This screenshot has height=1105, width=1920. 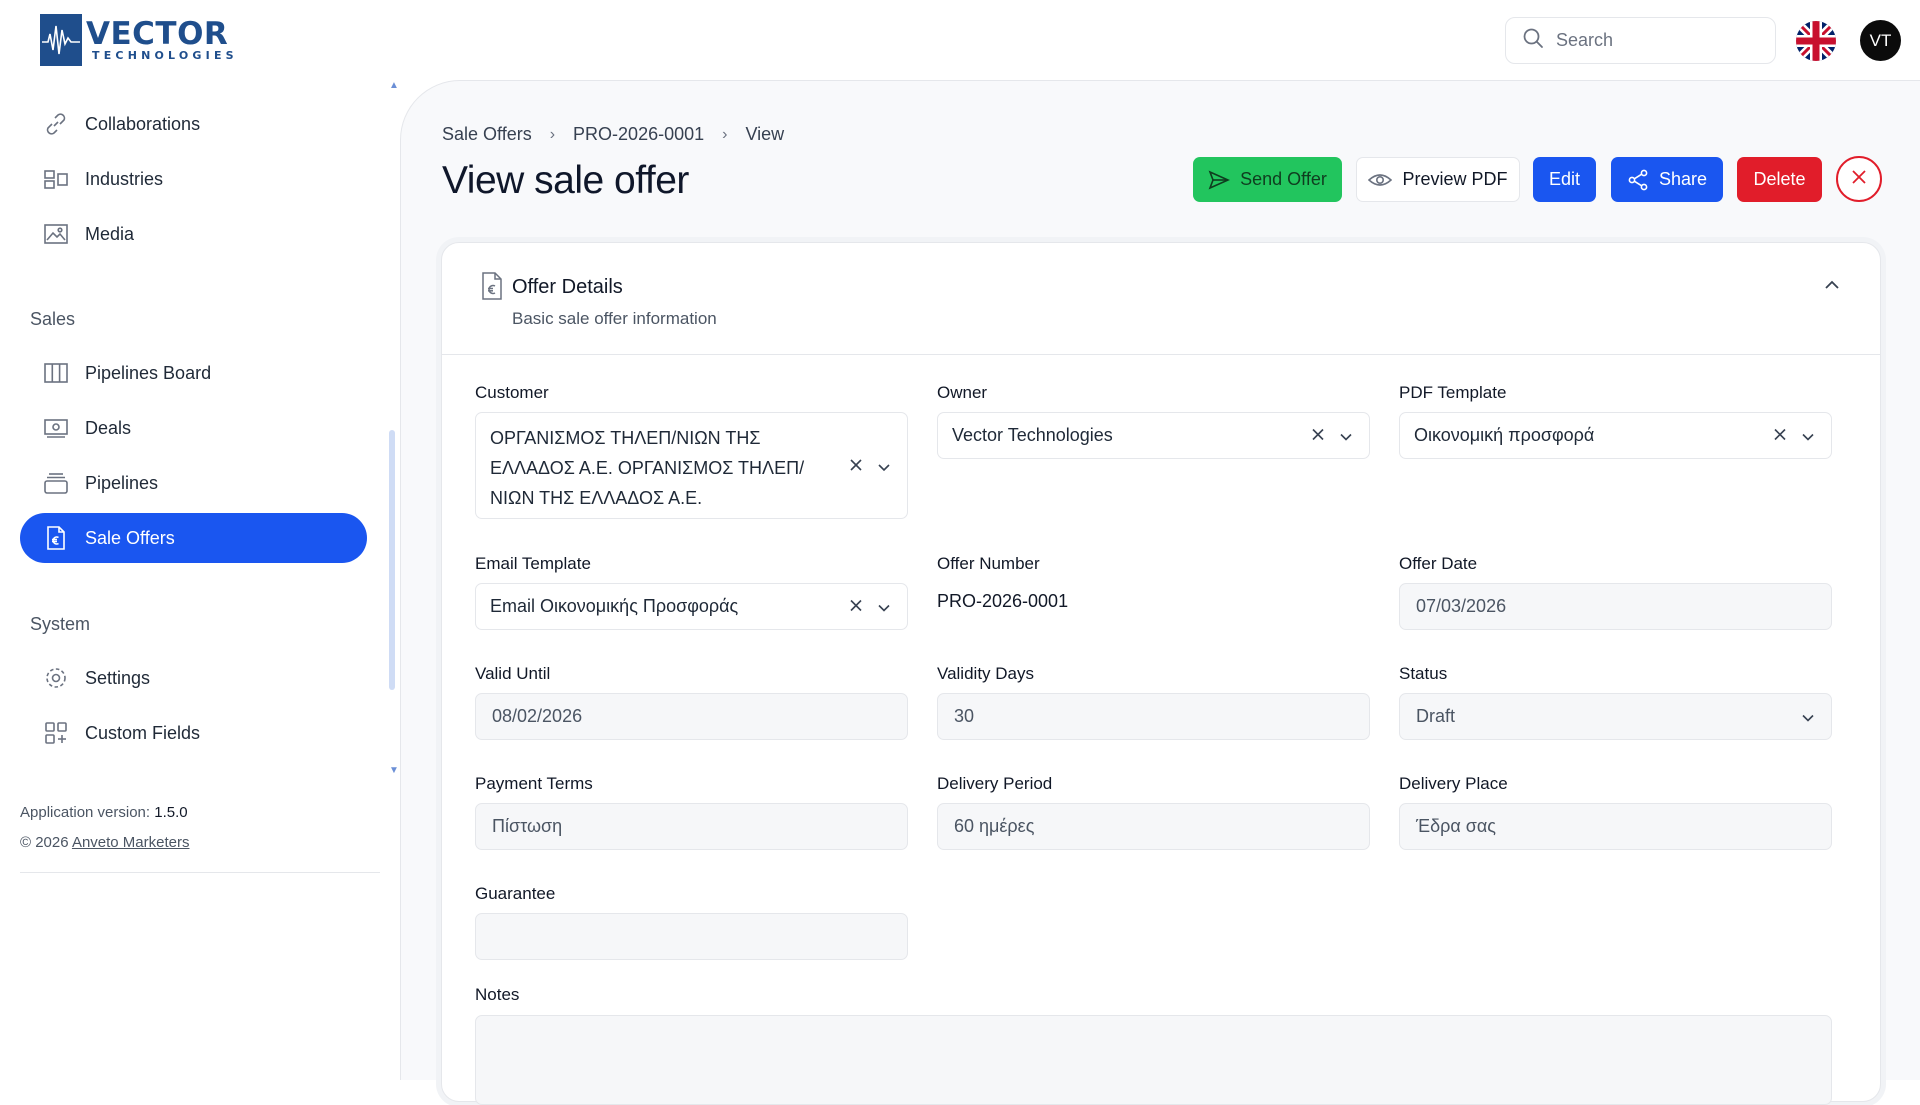 What do you see at coordinates (960, 40) in the screenshot?
I see `top-bar: VECTOR TECHNOLOGIES VT` at bounding box center [960, 40].